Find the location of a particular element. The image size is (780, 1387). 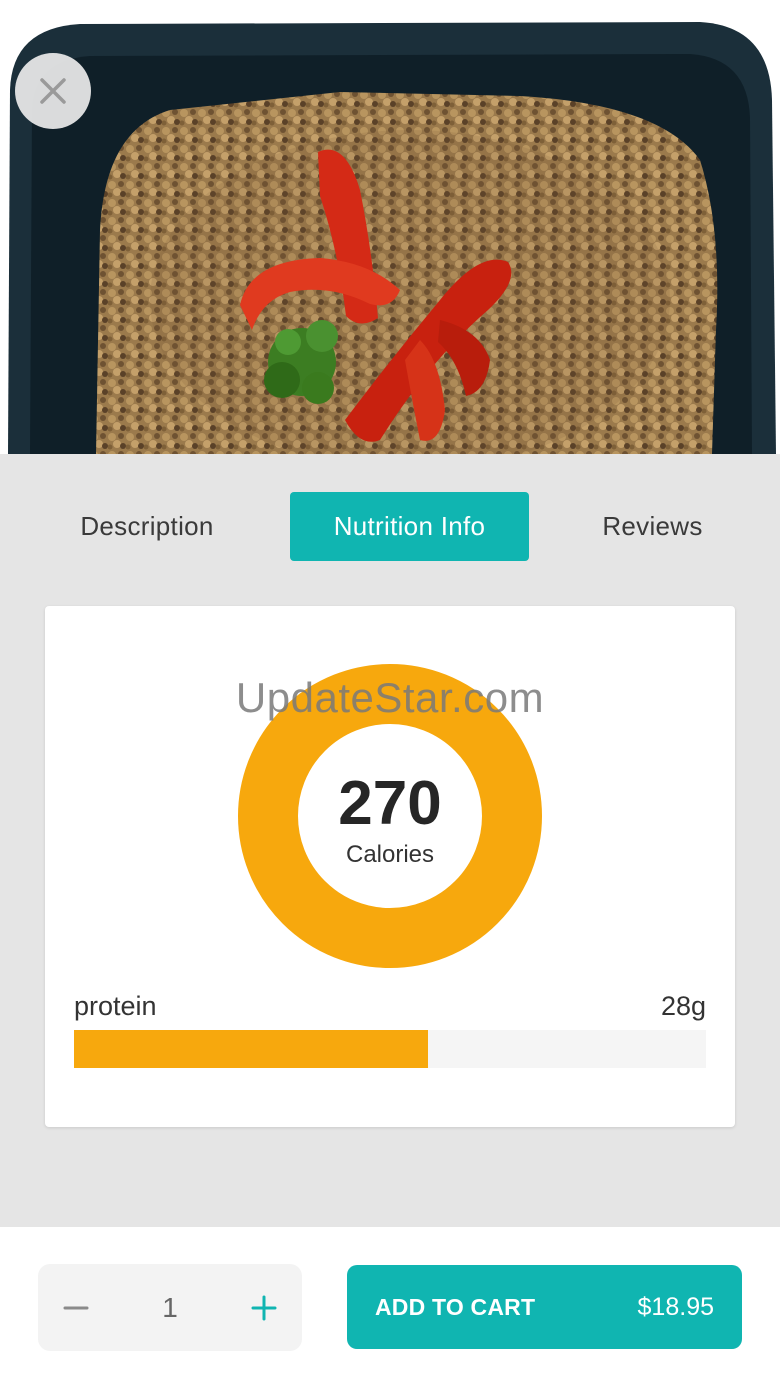

close-button is located at coordinates (53, 91).